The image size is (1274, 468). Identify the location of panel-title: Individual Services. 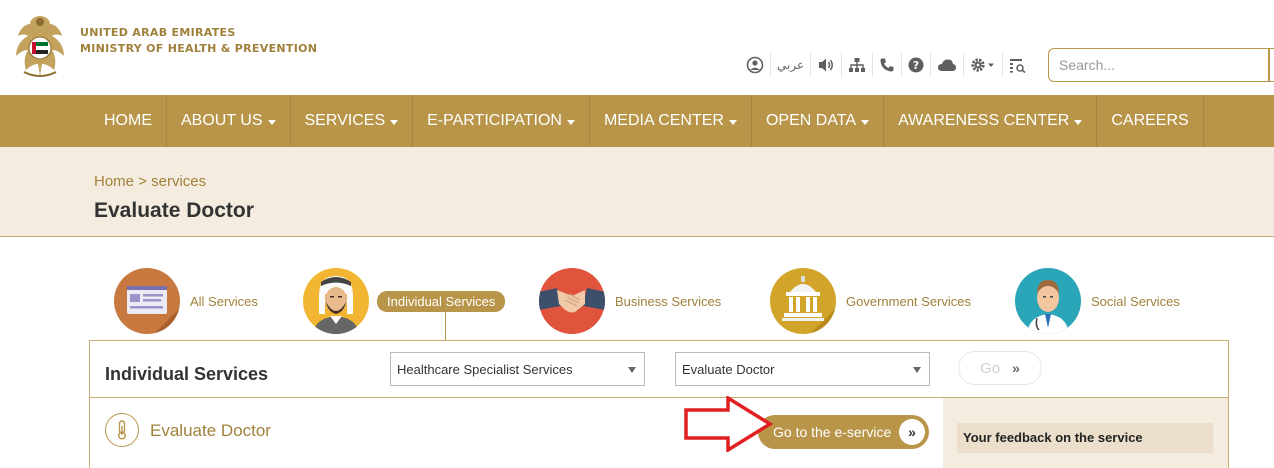
(187, 374).